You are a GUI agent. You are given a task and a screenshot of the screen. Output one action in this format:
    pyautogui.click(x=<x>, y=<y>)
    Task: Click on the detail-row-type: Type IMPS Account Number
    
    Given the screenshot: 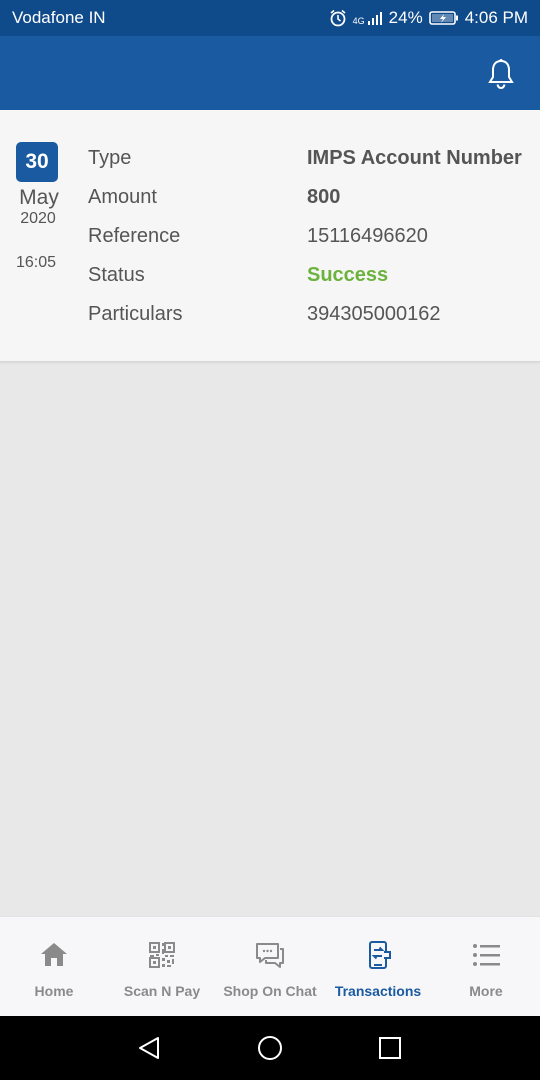 What is the action you would take?
    pyautogui.click(x=308, y=158)
    